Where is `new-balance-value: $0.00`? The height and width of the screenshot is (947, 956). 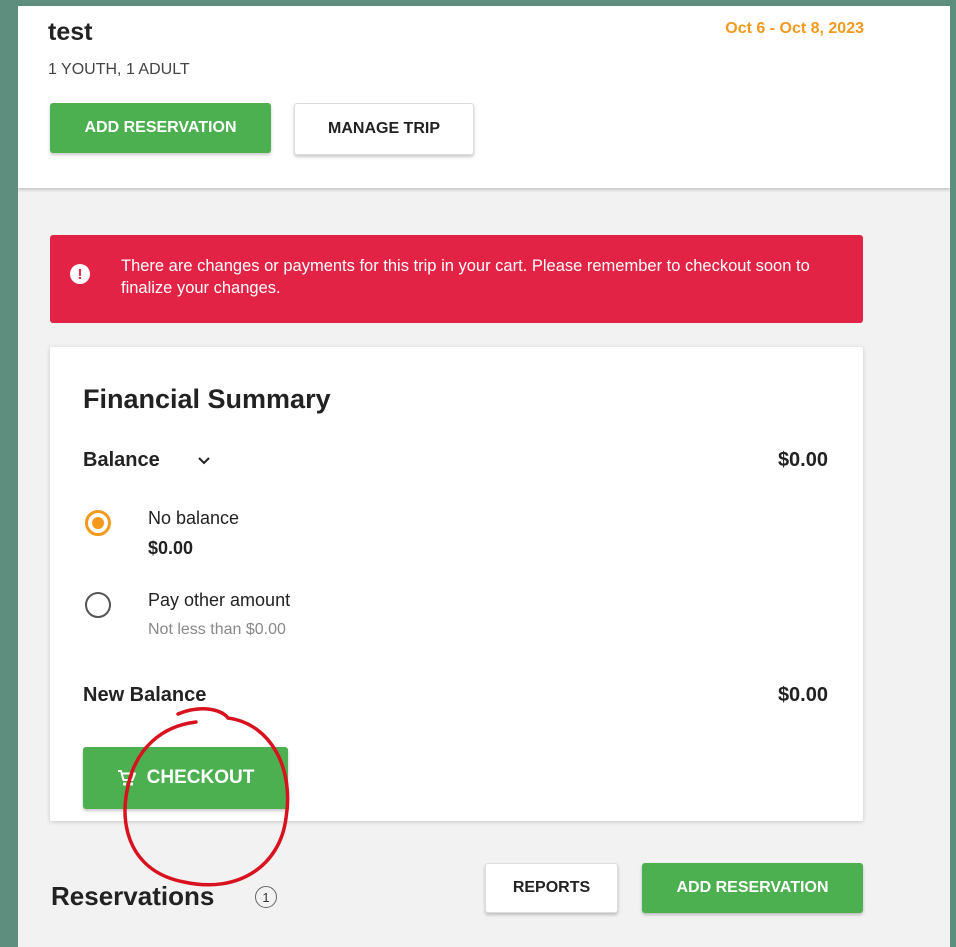 new-balance-value: $0.00 is located at coordinates (802, 695).